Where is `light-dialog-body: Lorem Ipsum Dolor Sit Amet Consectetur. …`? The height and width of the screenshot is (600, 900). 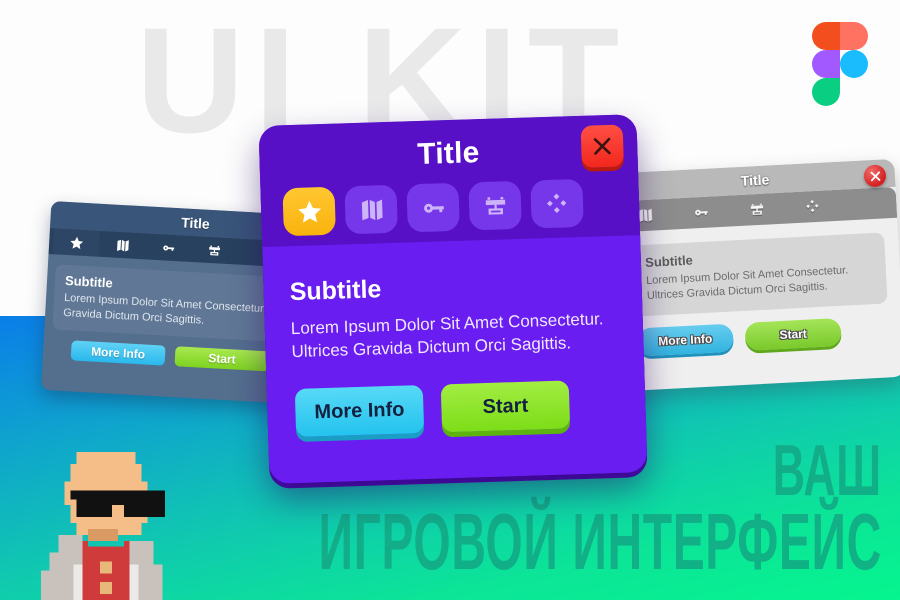
light-dialog-body: Lorem Ipsum Dolor Sit Amet Consectetur. … is located at coordinates (747, 283).